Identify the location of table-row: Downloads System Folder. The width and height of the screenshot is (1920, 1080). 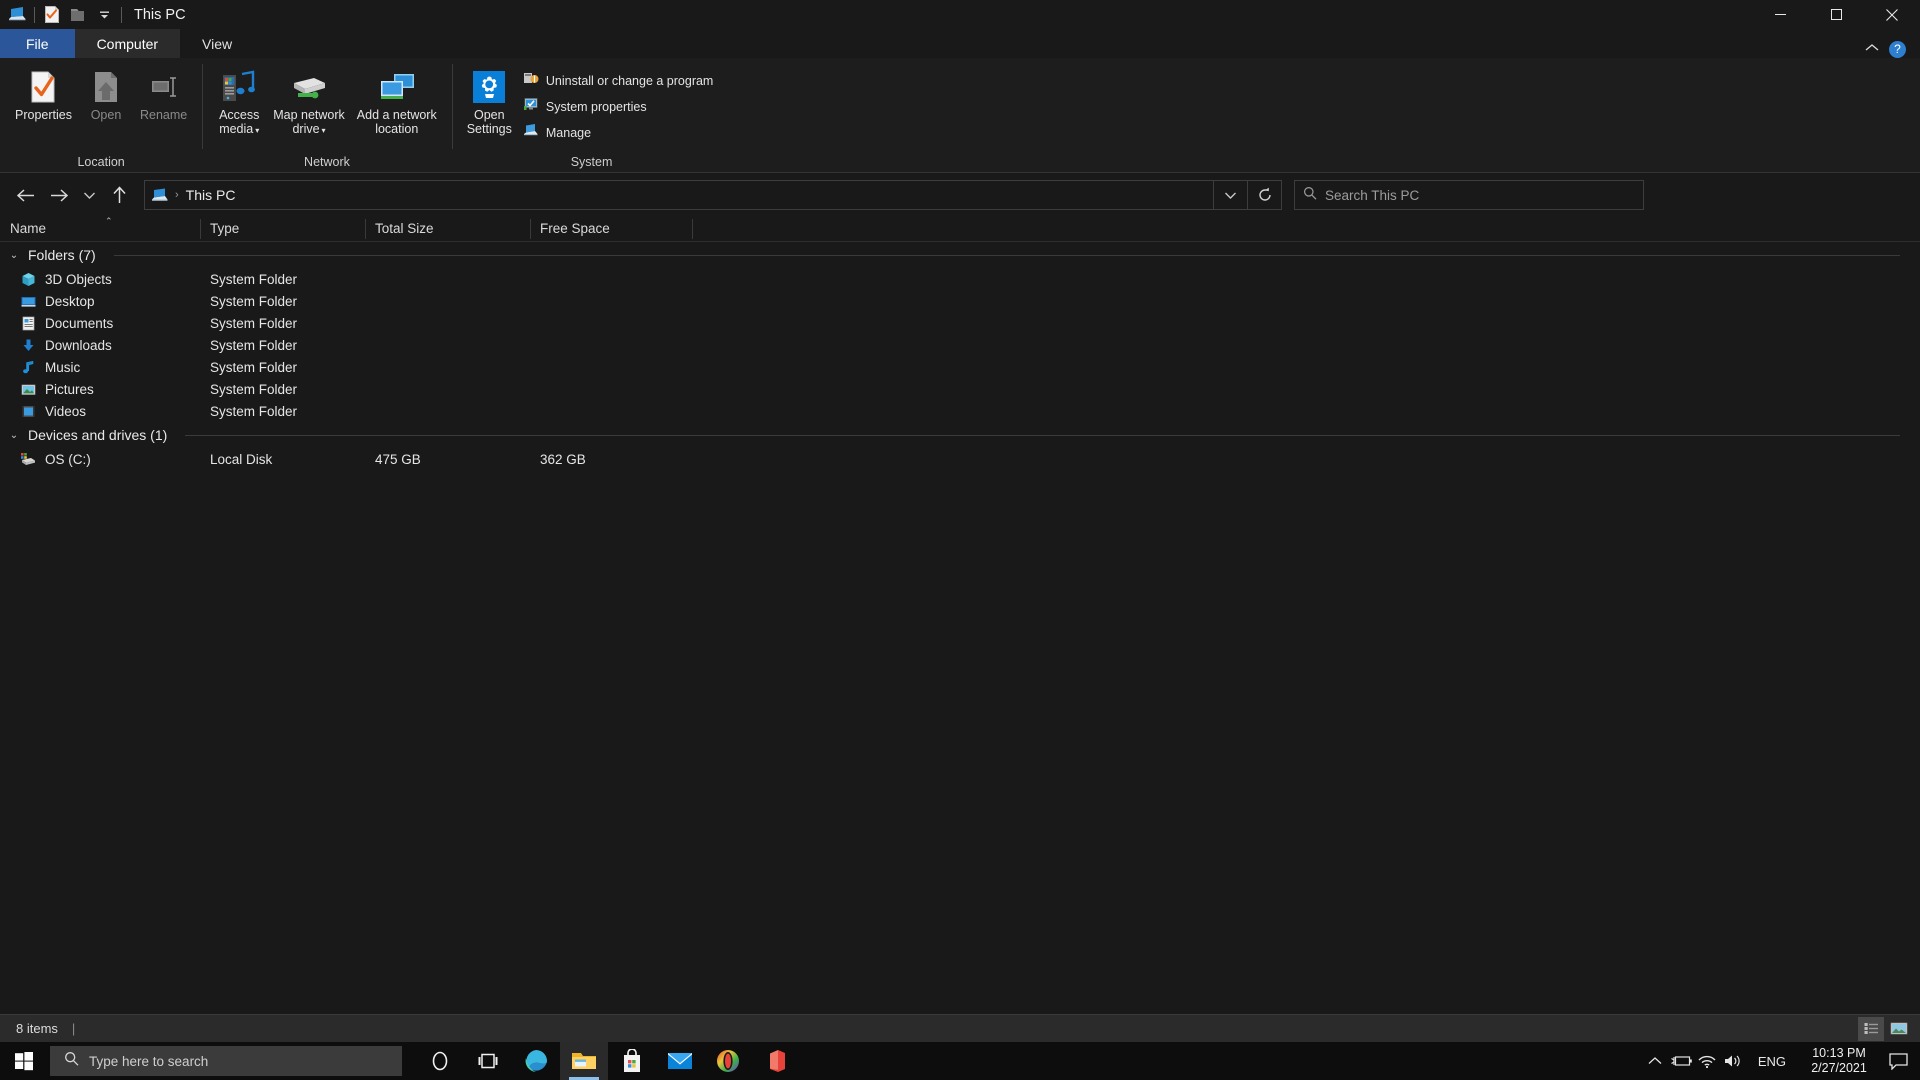
(960, 345).